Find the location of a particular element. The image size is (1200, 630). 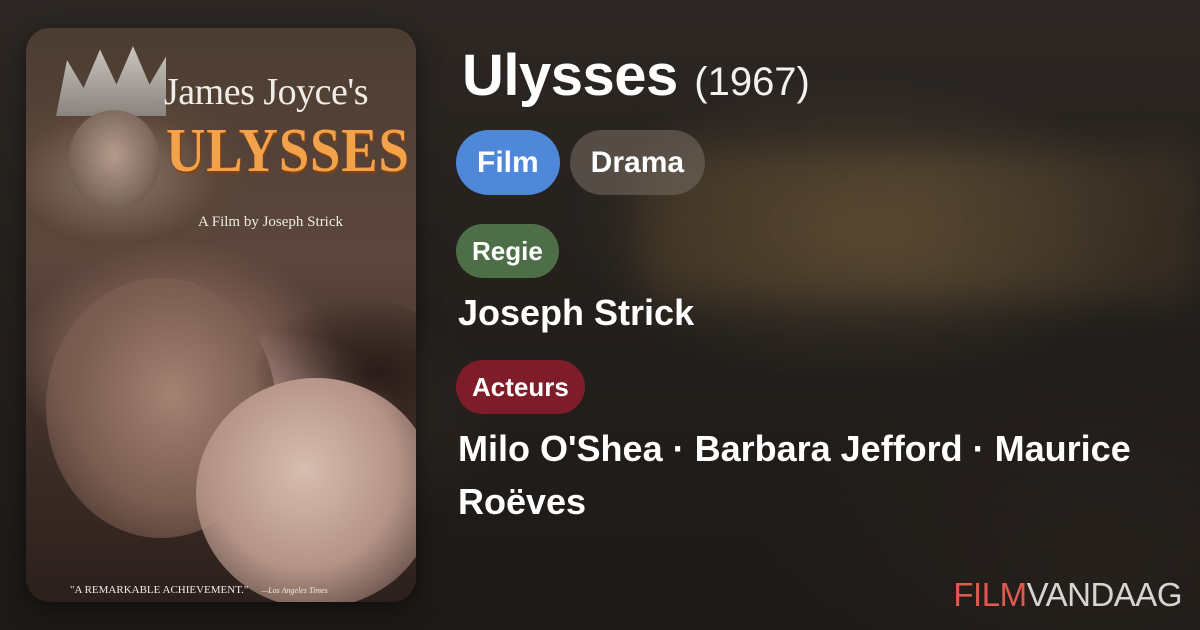

brand-logo: FILMVANDAAG is located at coordinates (1067, 595).